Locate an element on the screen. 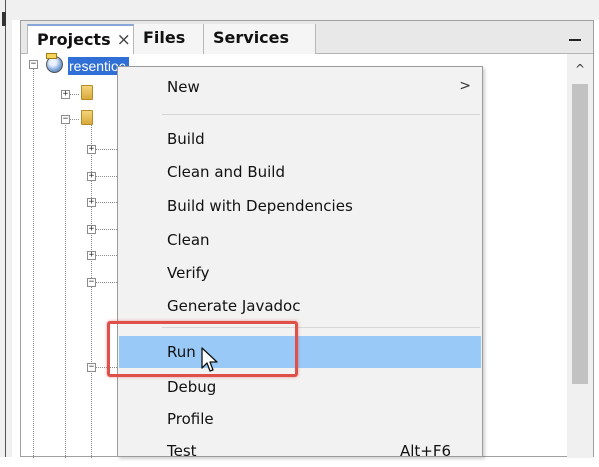 This screenshot has height=467, width=599. tab-files-label: Files is located at coordinates (164, 37).